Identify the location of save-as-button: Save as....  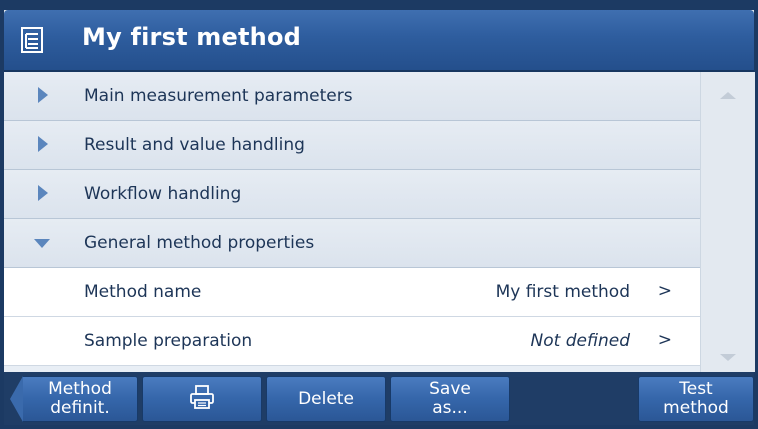
(450, 399).